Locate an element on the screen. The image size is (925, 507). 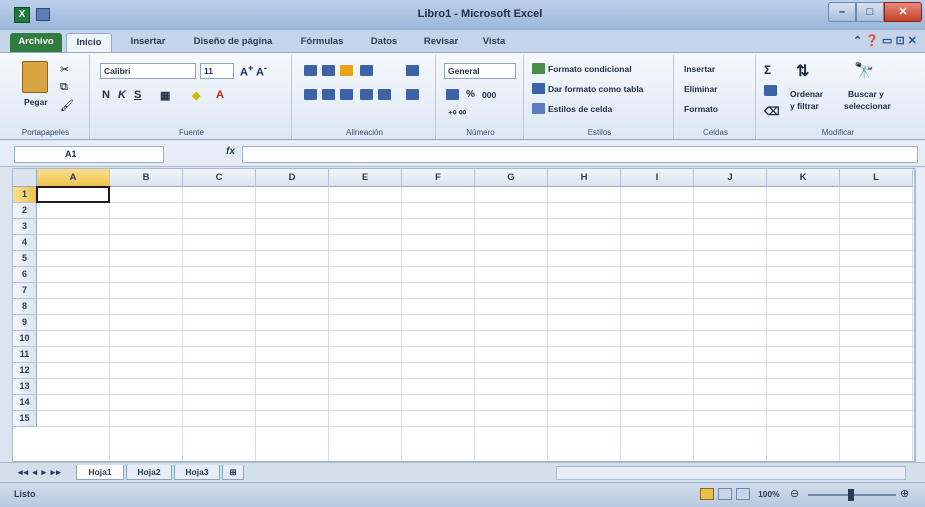
save-icon is located at coordinates (43, 14).